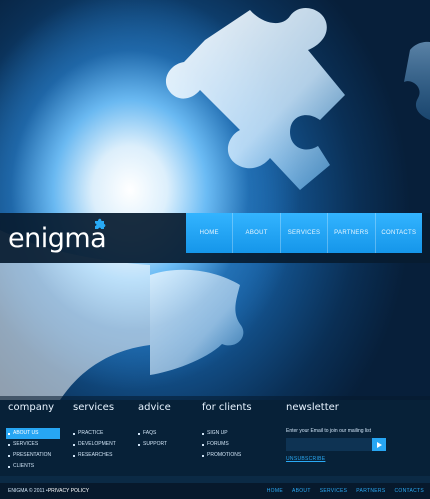 Image resolution: width=430 pixels, height=499 pixels. Describe the element at coordinates (93, 433) in the screenshot. I see `footer-link-practice: PRACTICE` at that location.